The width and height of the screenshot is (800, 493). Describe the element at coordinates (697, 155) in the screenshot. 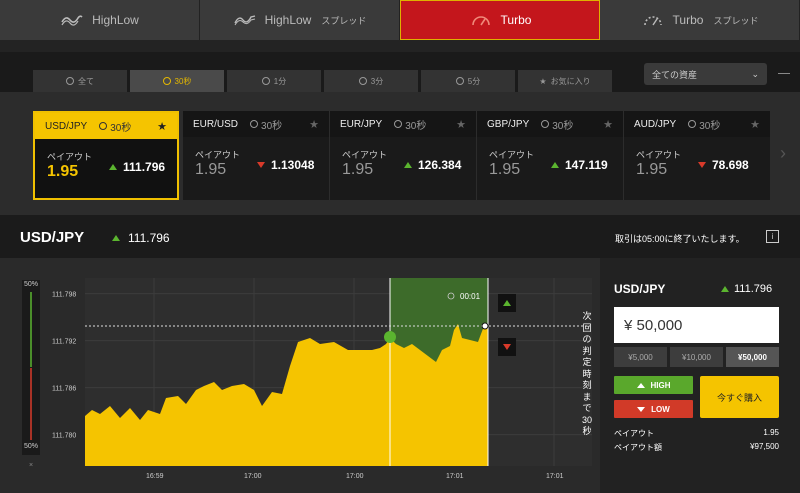

I see `asset-card-audjpy: AUD/JPY 30秒 ★ ペイアウト 1.95 78.698` at that location.